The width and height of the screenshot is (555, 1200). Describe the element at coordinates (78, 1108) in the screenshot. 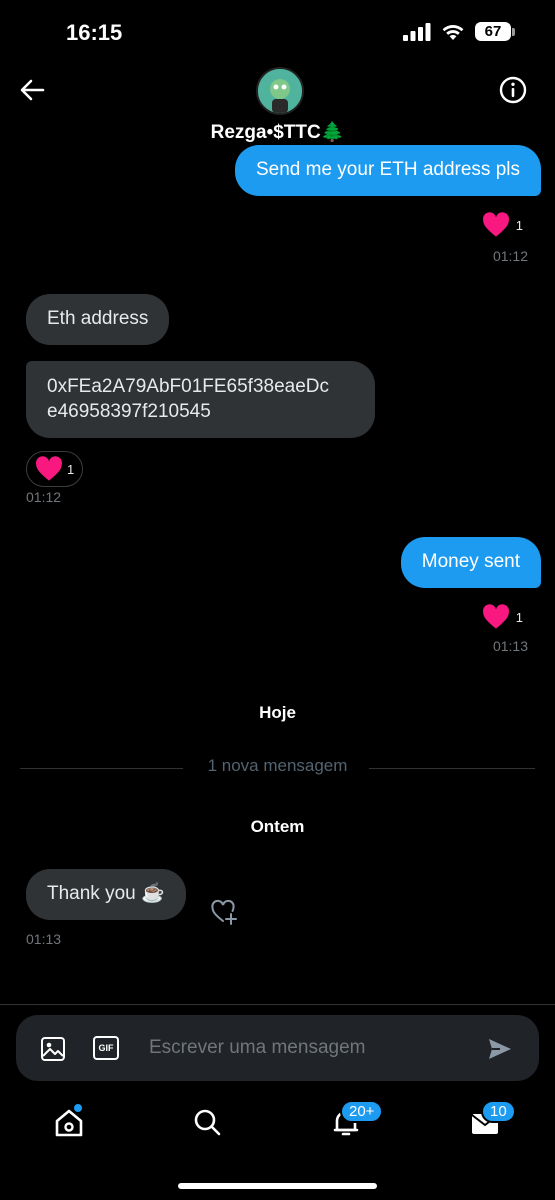

I see `home-unread-dot` at that location.